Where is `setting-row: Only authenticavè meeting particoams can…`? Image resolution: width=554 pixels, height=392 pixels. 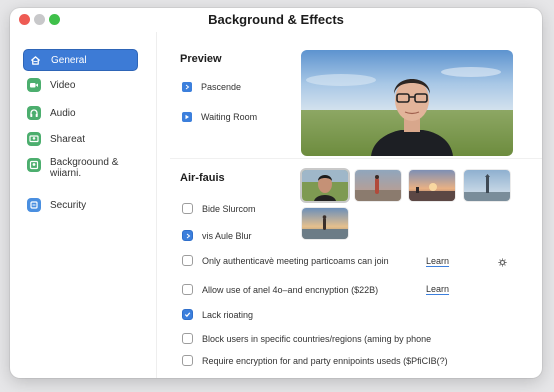
setting-row: Only authenticavè meeting particoams can… is located at coordinates (285, 260).